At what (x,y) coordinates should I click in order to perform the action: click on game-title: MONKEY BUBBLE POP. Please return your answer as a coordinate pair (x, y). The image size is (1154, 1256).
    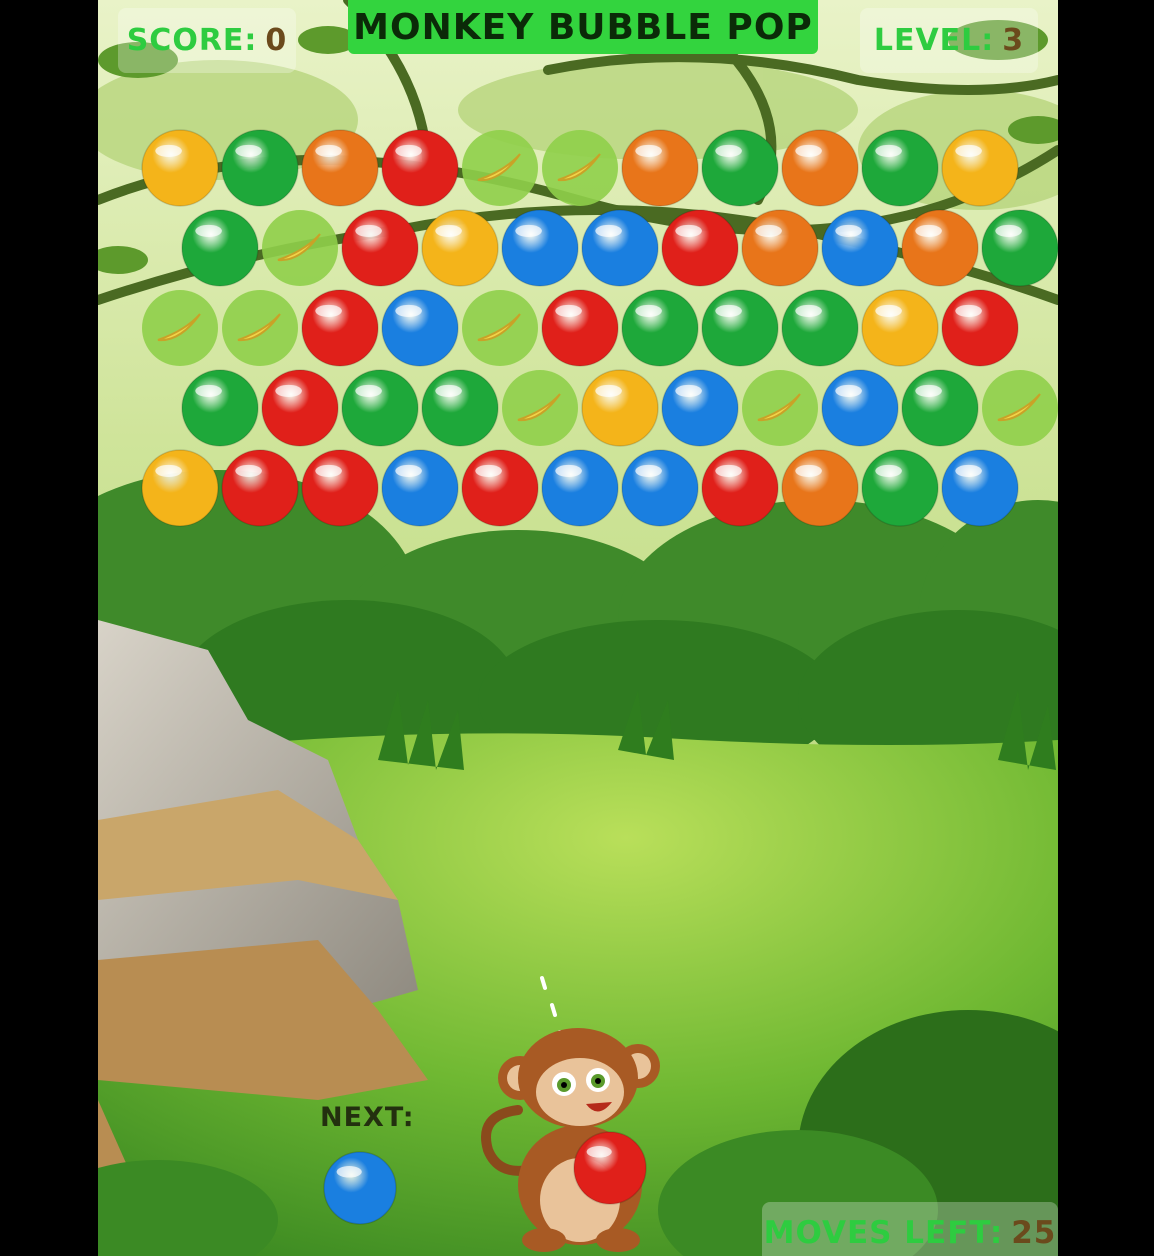
    Looking at the image, I should click on (583, 27).